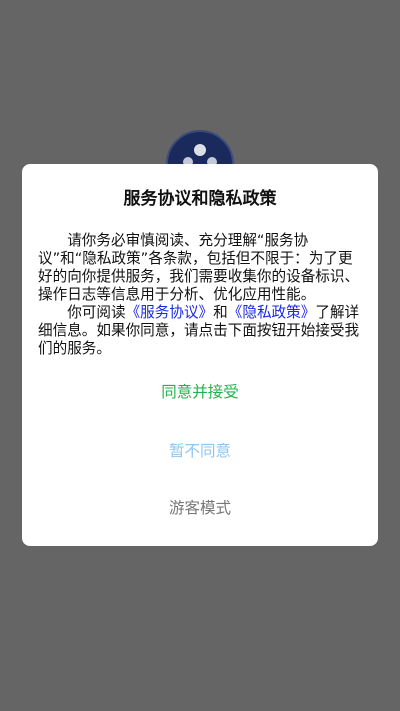 This screenshot has height=711, width=400. Describe the element at coordinates (96, 312) in the screenshot. I see `paragraph-2-prefix: 你可阅读` at that location.